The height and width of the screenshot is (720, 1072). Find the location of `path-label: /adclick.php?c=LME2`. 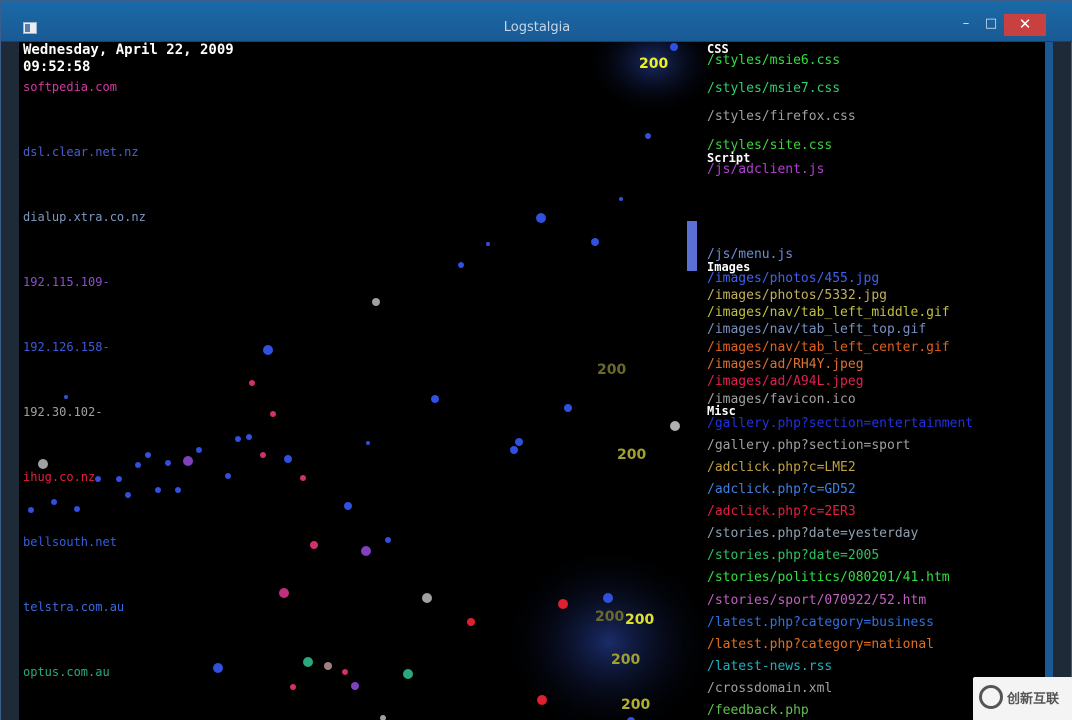

path-label: /adclick.php?c=LME2 is located at coordinates (781, 467).